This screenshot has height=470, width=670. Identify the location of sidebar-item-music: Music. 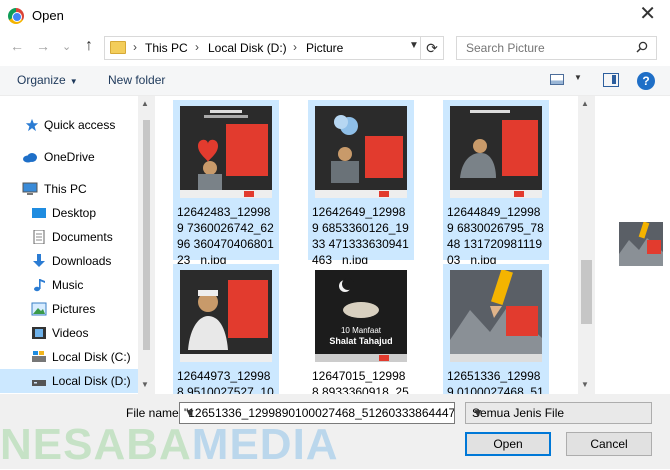
(70, 285).